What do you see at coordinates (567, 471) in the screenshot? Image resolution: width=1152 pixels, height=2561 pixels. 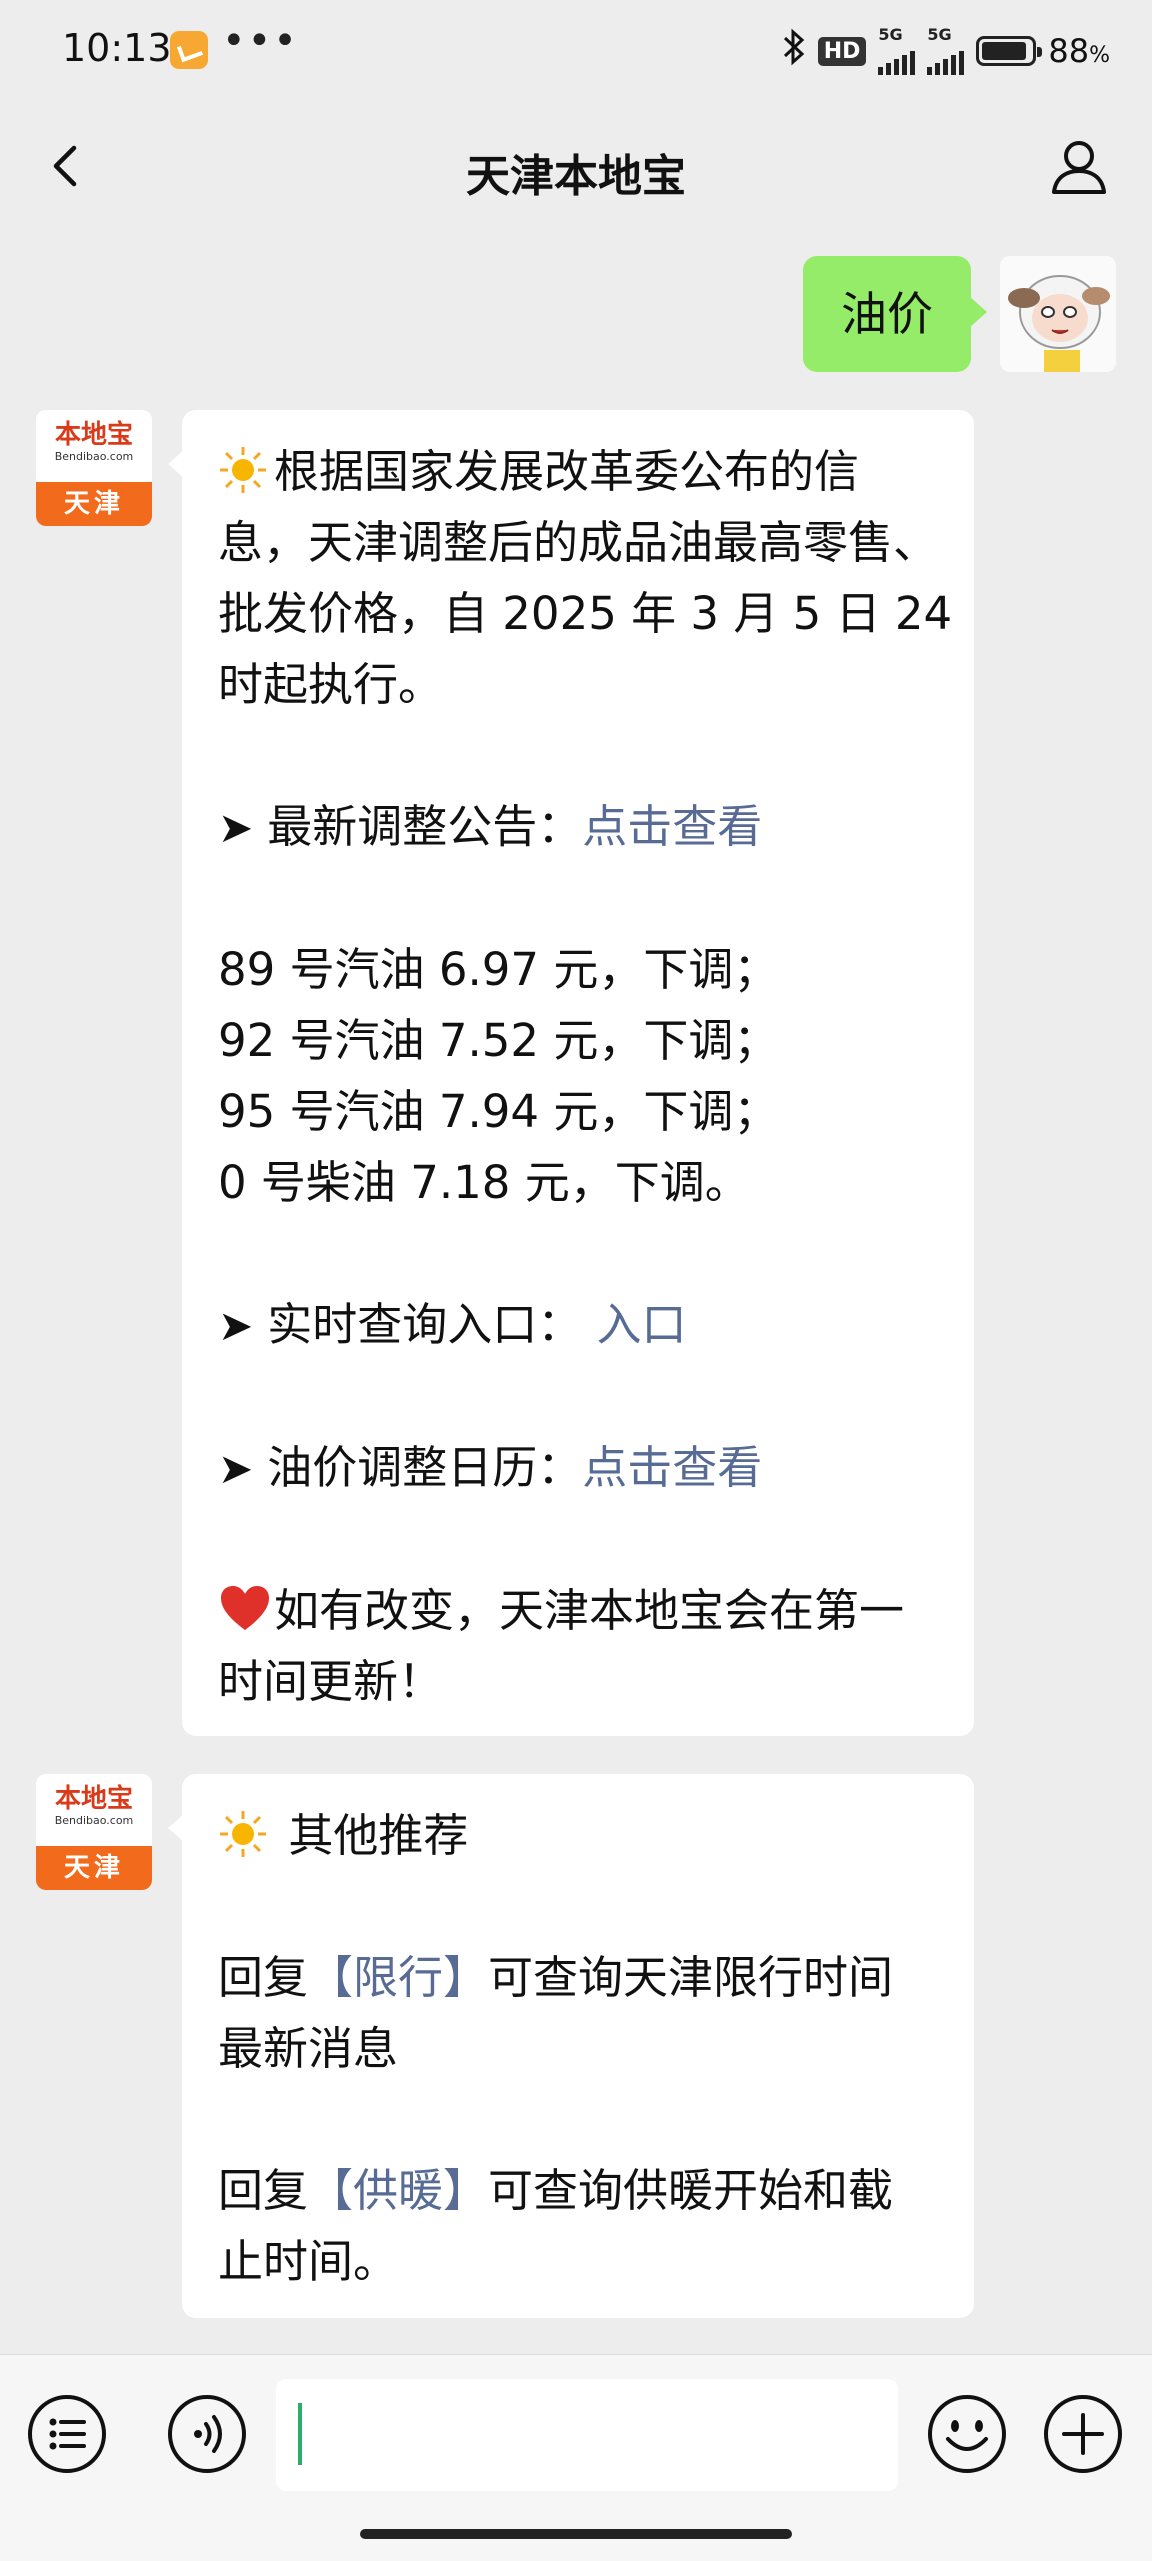 I see `intro-line: 根据国家发展改革委公布的信` at bounding box center [567, 471].